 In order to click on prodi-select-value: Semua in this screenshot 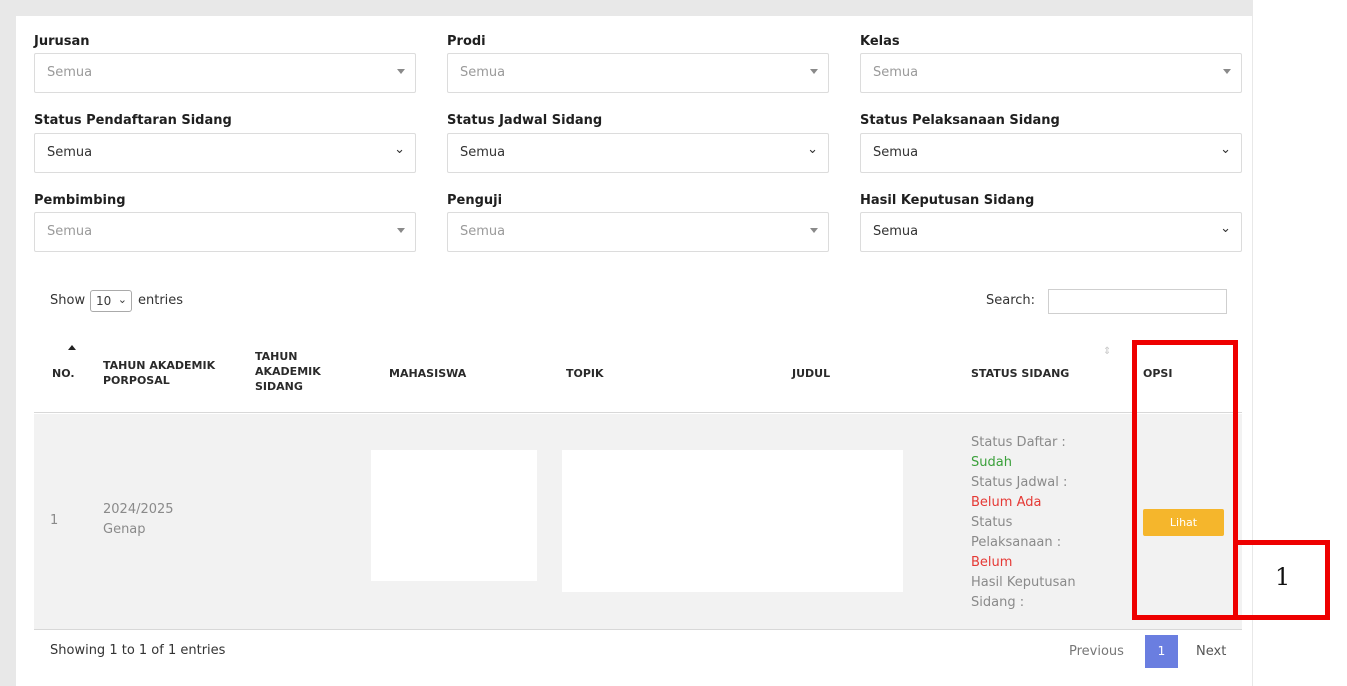, I will do `click(483, 72)`.